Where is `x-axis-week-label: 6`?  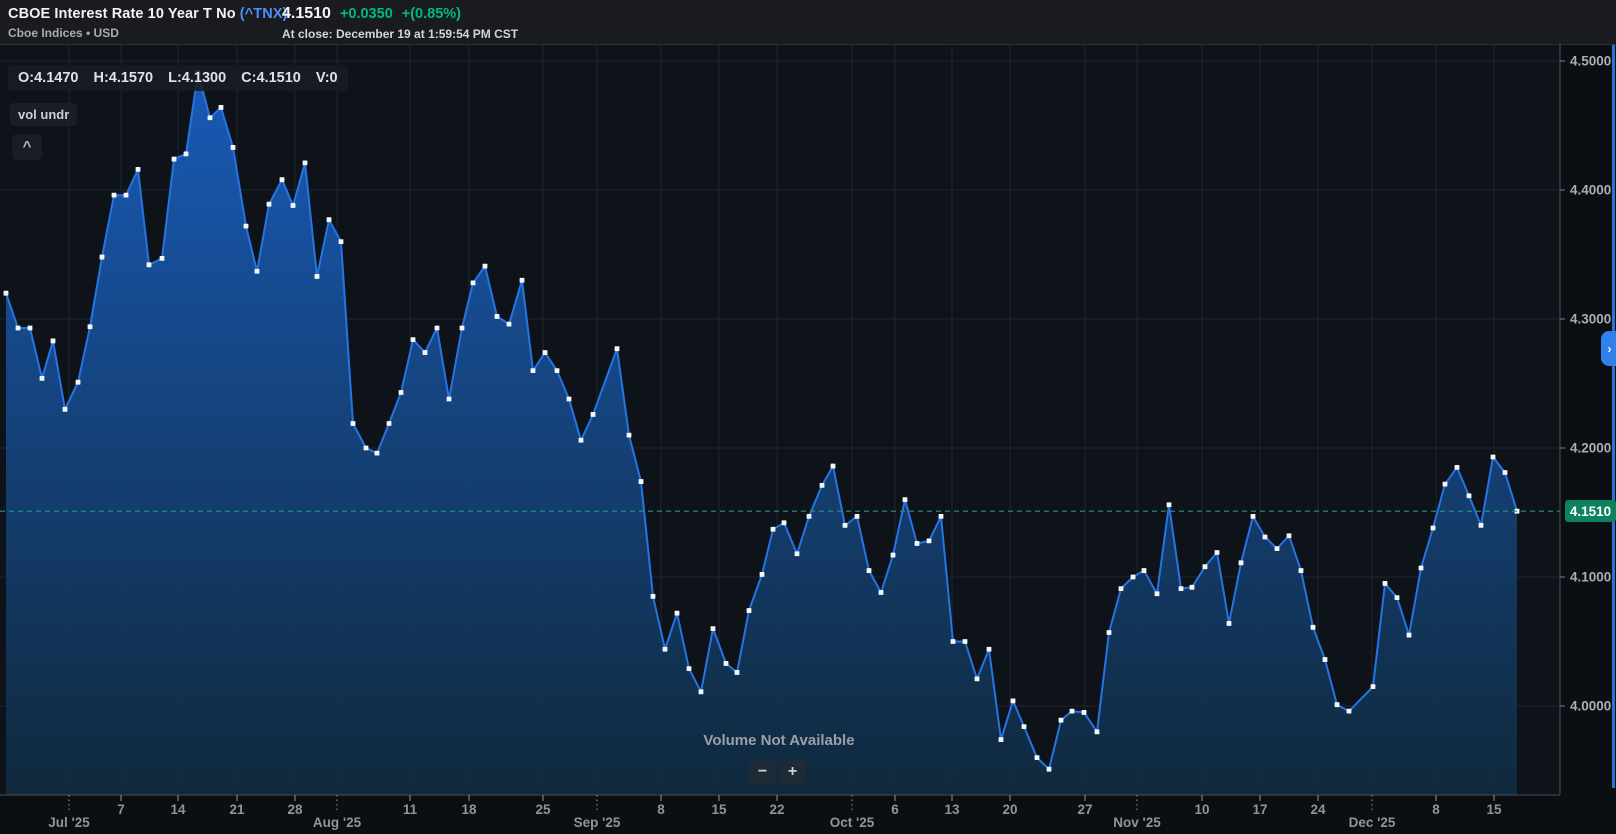 x-axis-week-label: 6 is located at coordinates (895, 809).